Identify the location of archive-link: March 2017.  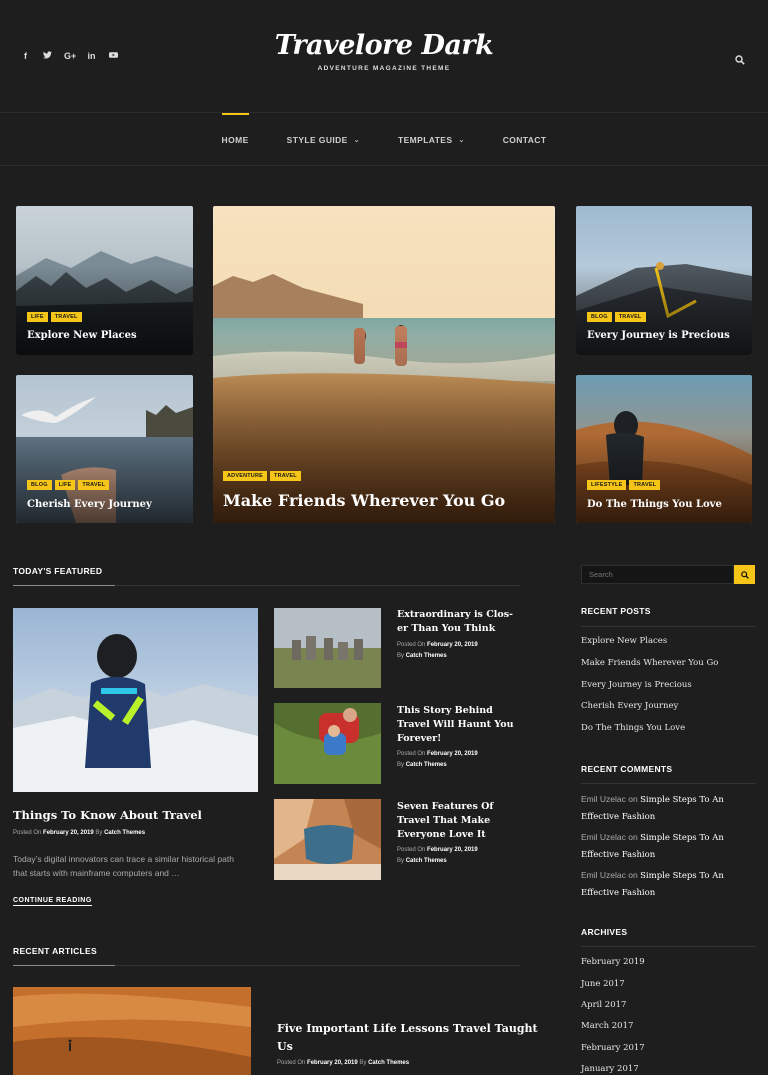
(607, 1026).